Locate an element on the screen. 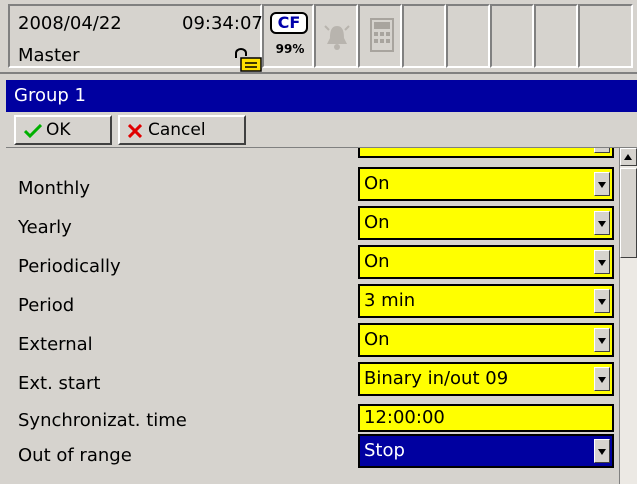  ext-start-select: Binary in/out 09 is located at coordinates (486, 379).